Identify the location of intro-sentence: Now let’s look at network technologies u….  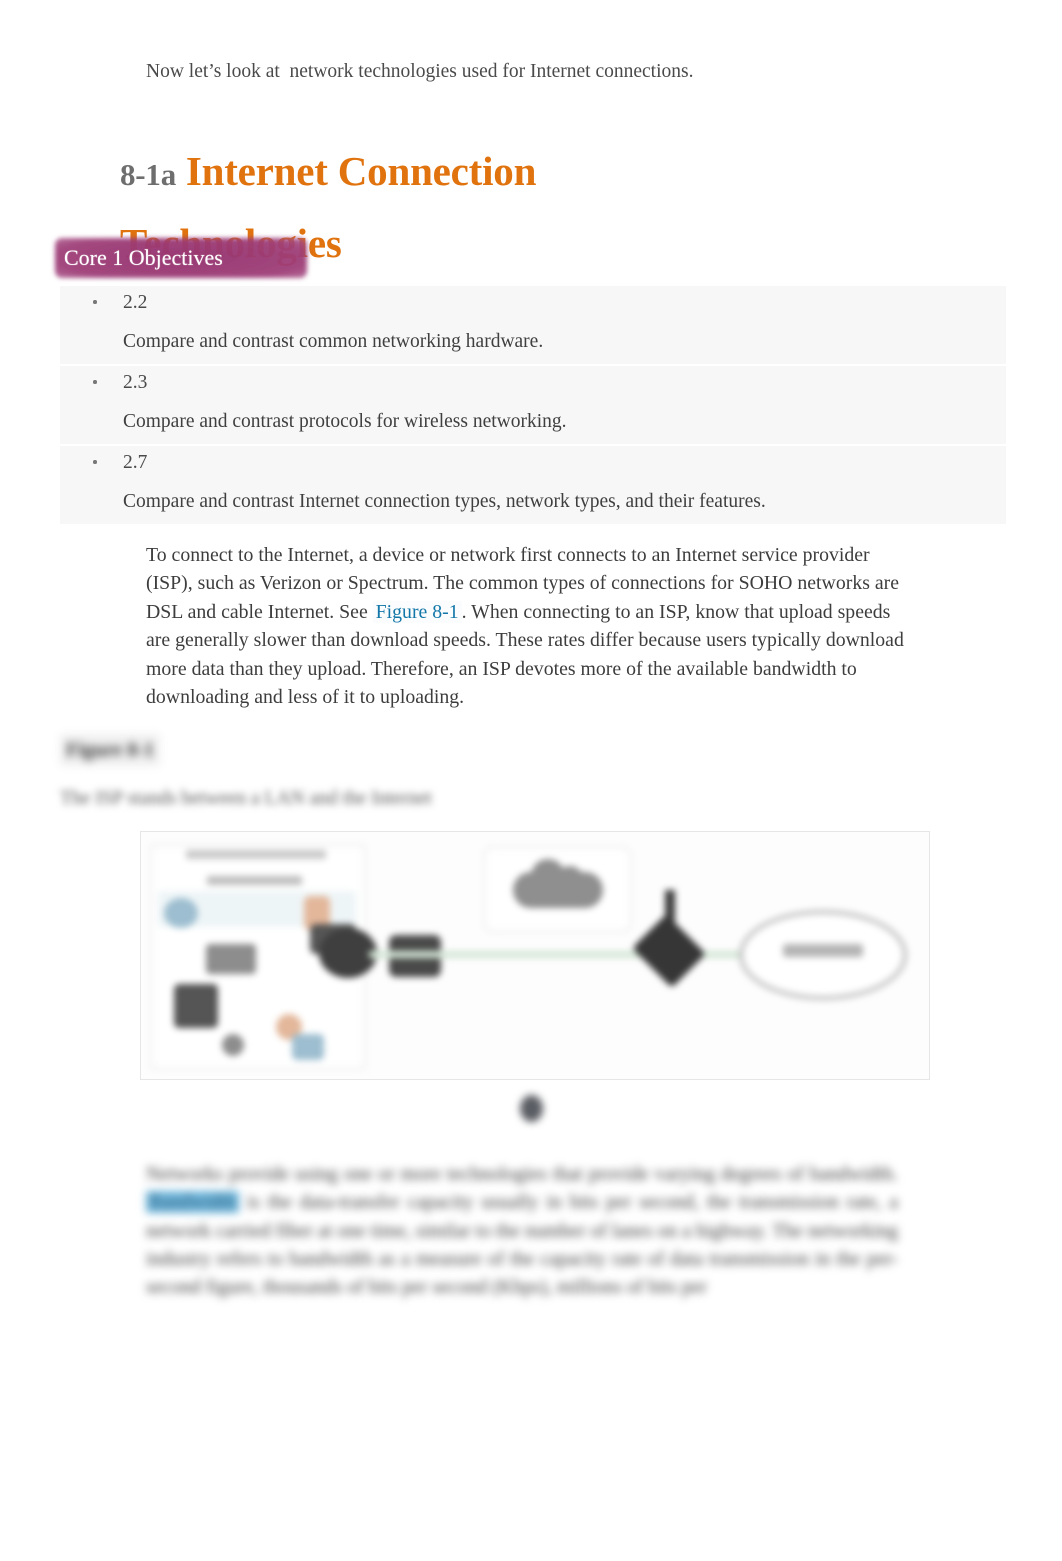
(420, 71).